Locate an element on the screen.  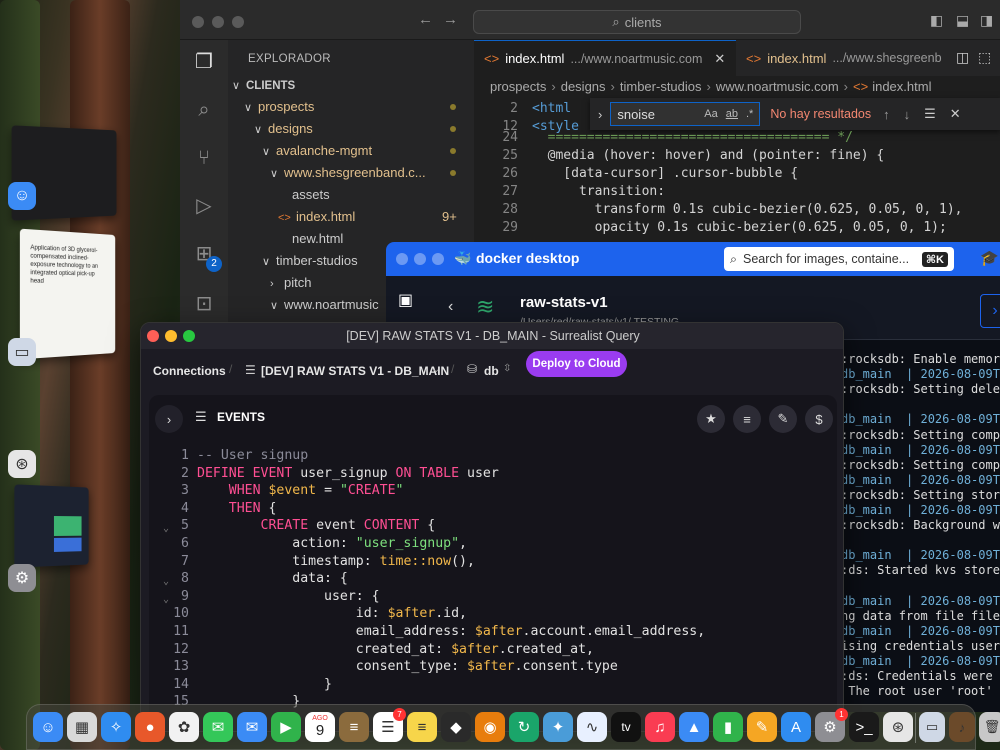
chevron-updown-icon: ⇳ is located at coordinates (507, 368).